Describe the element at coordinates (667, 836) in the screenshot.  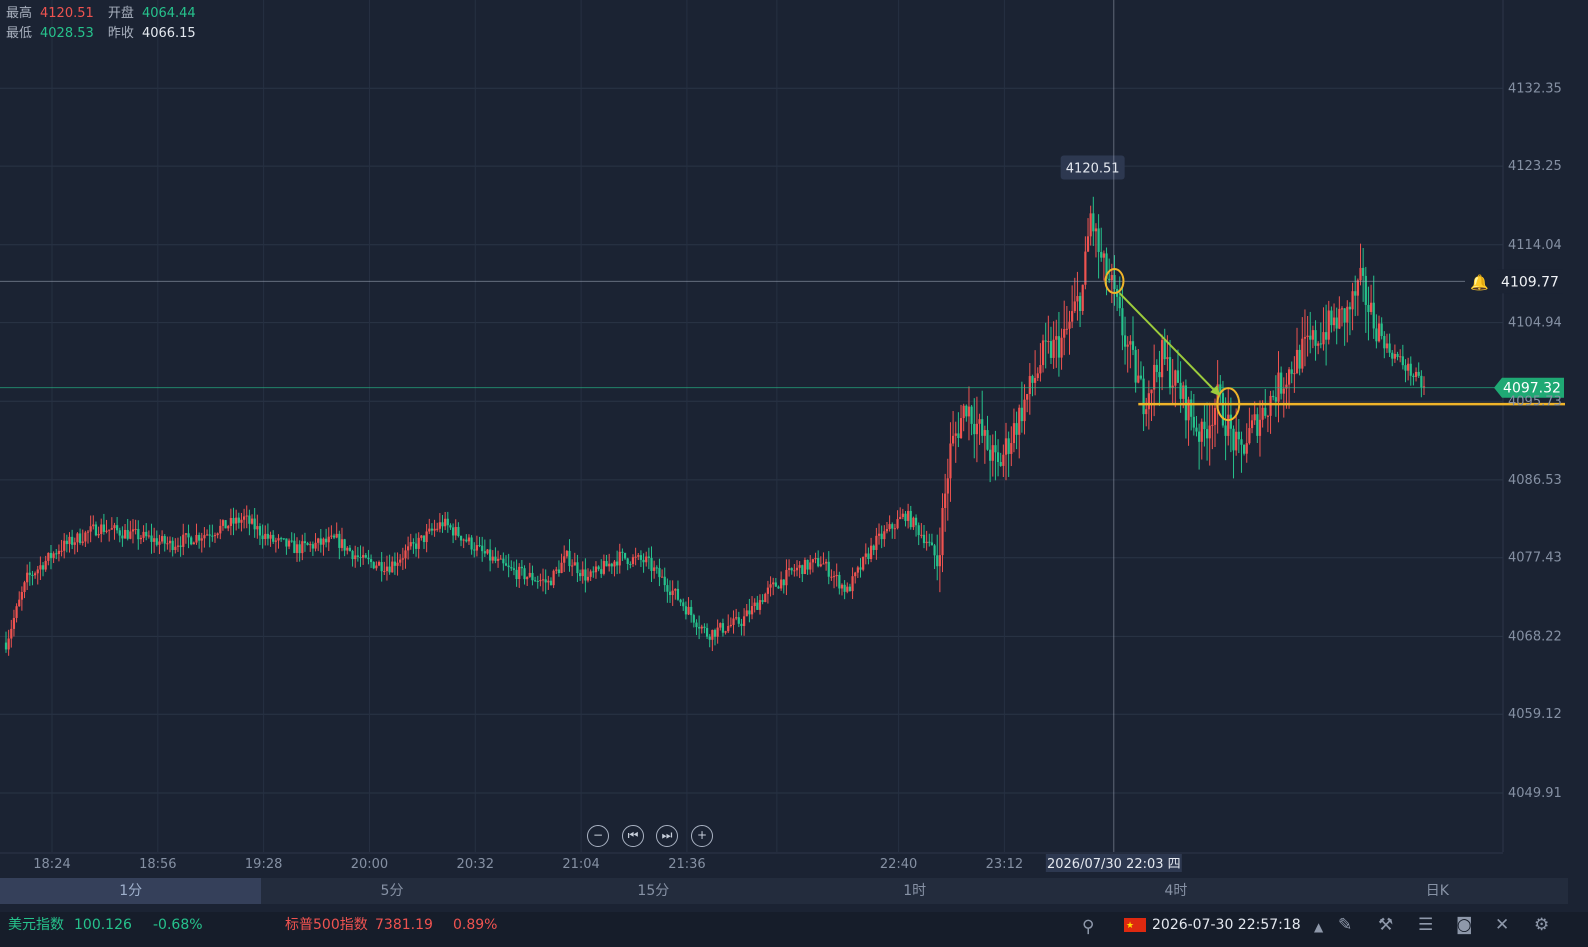
I see `jump-end-button: ⏭` at that location.